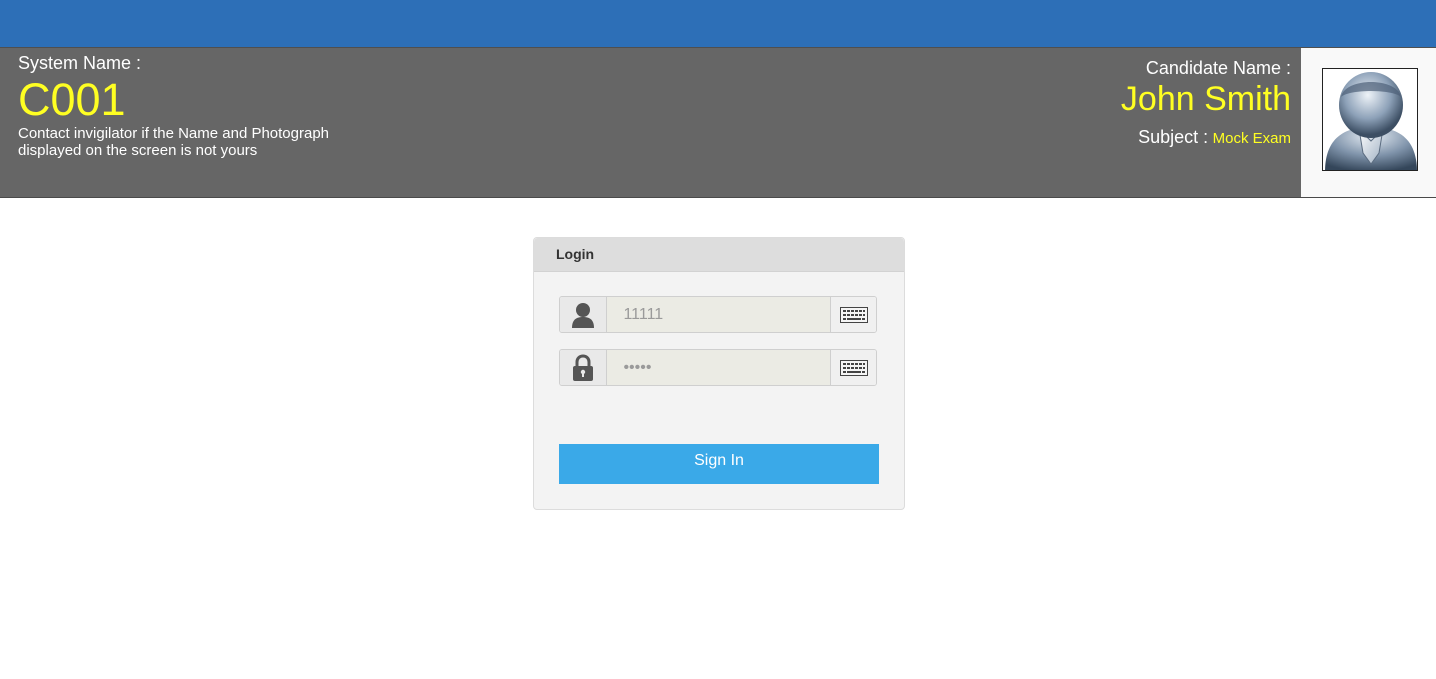  I want to click on candidate-name-label: Candidate Name :, so click(1218, 68).